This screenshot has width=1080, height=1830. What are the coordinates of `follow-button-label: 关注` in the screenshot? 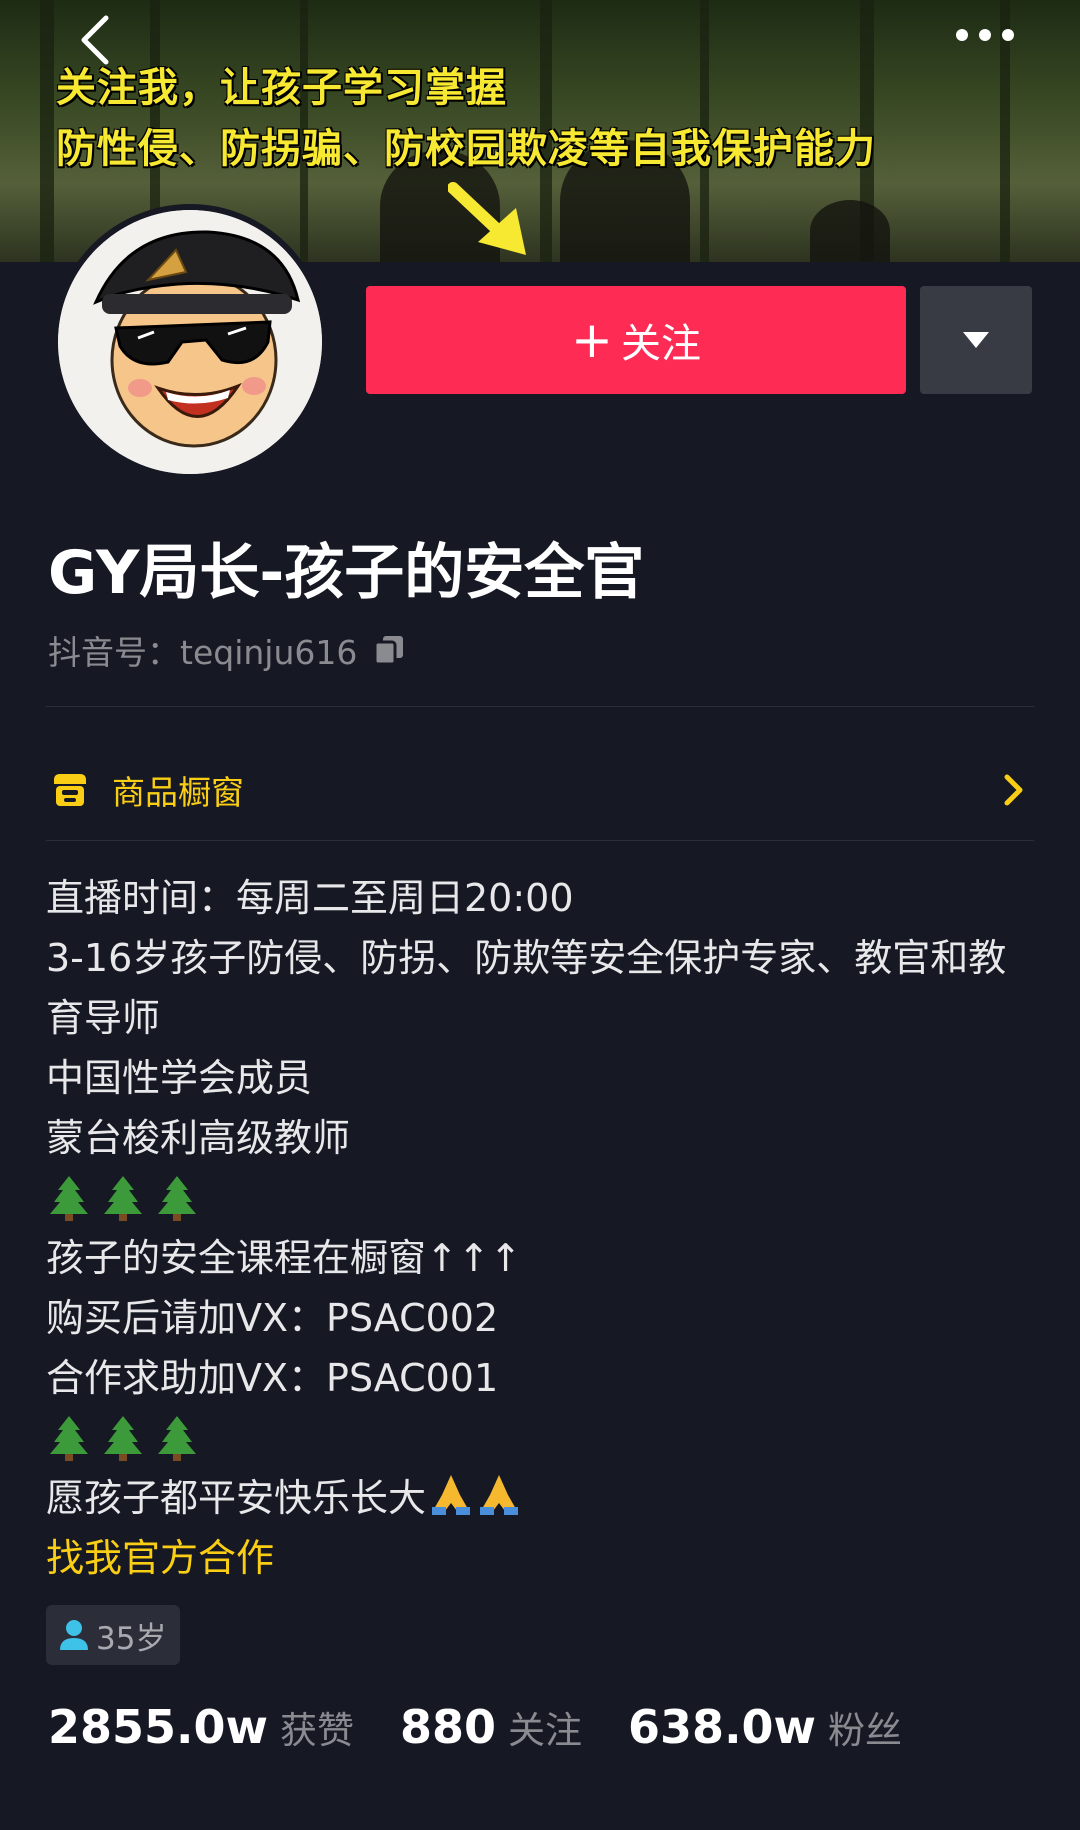 It's located at (660, 344).